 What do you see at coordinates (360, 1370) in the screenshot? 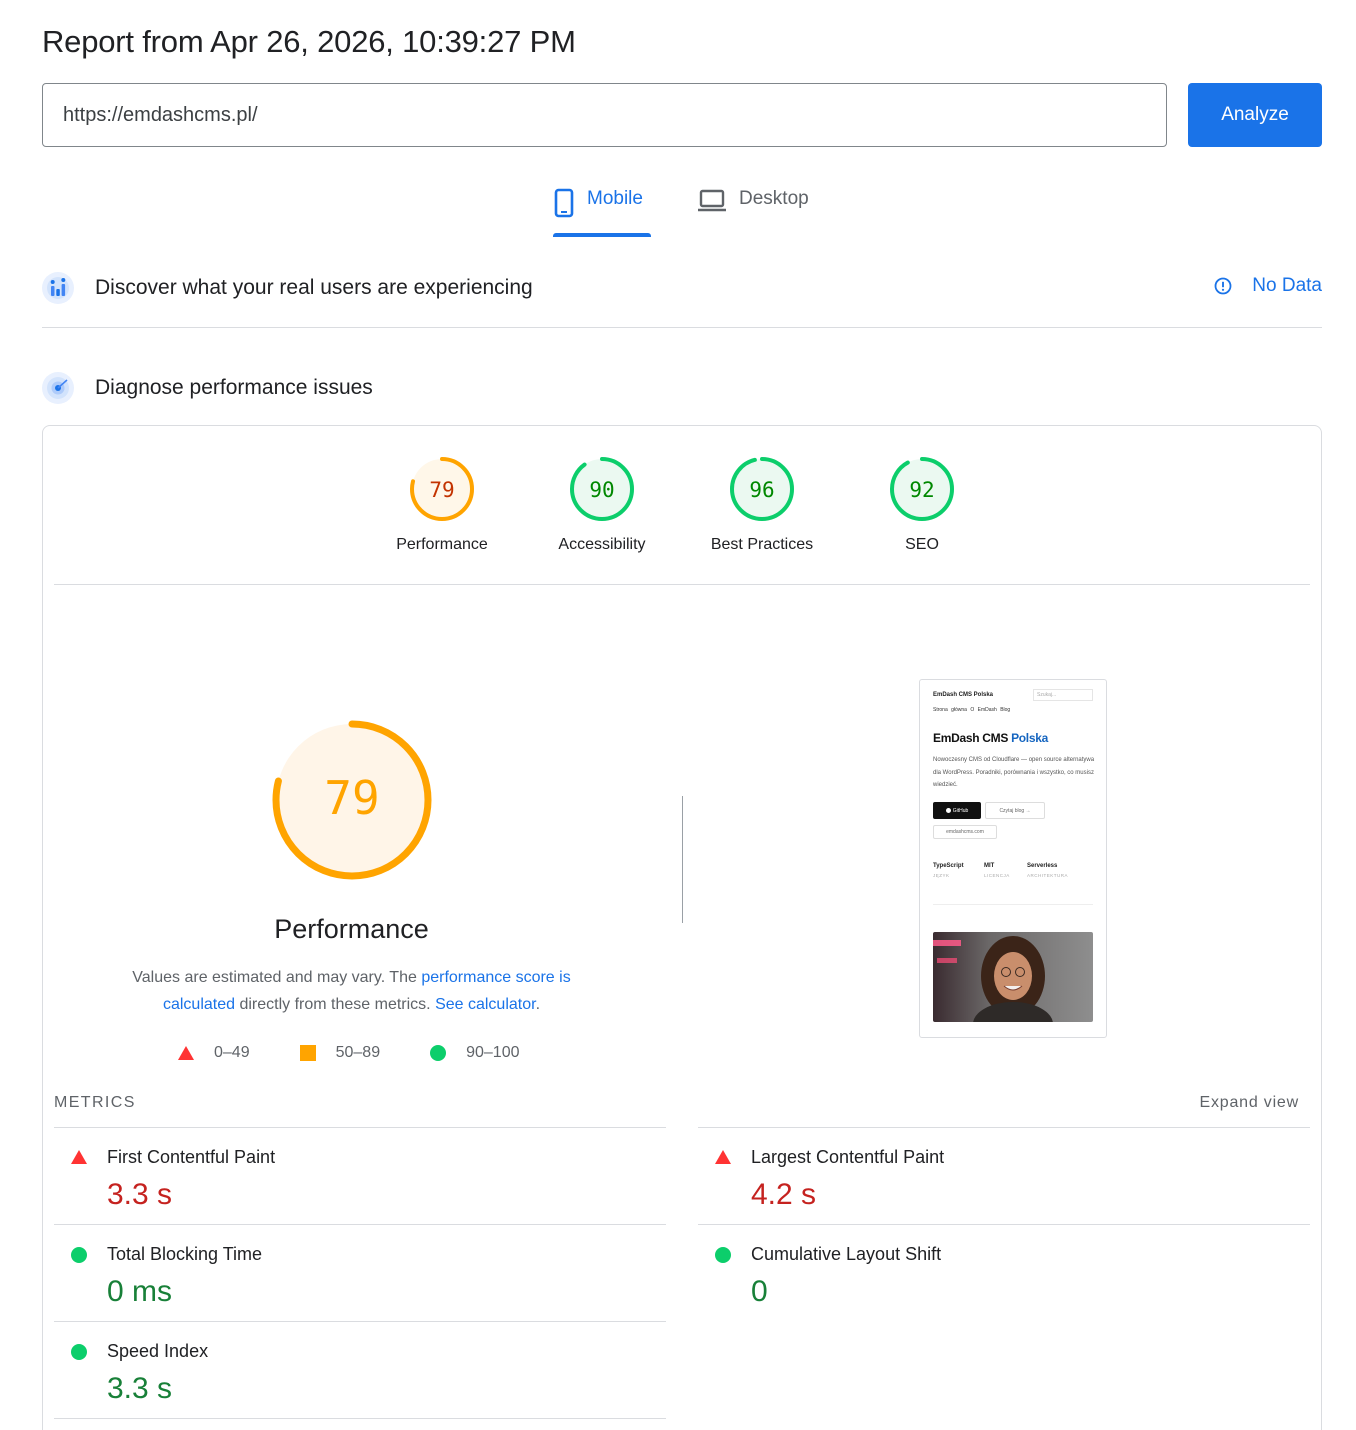
I see `metric-speed-index: Speed Index 3.3 s` at bounding box center [360, 1370].